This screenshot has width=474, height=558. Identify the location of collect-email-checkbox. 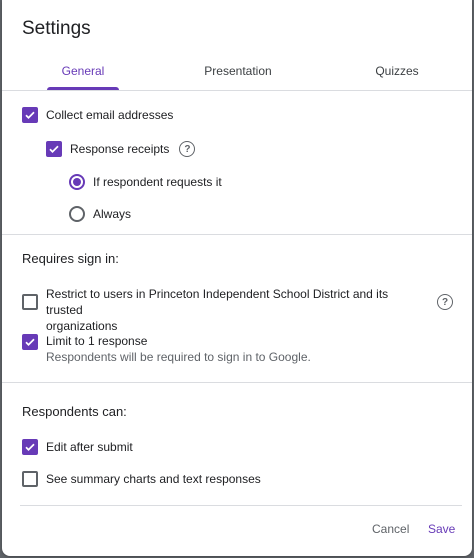
(30, 115).